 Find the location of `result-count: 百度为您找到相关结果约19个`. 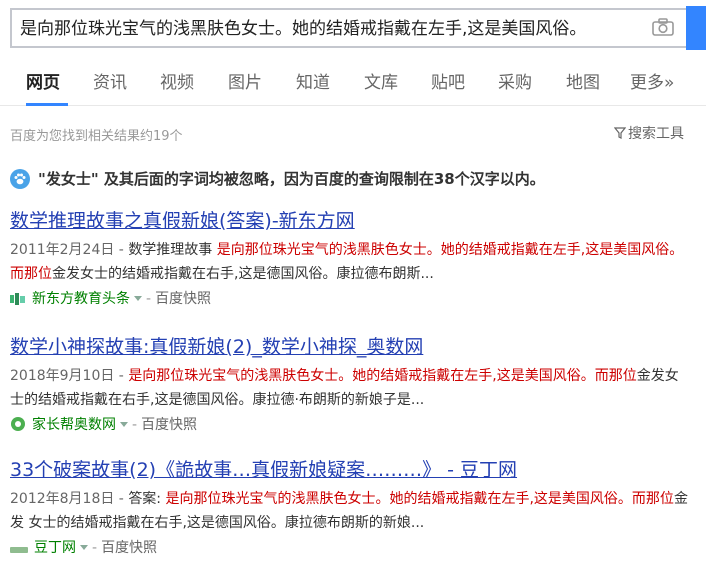

result-count: 百度为您找到相关结果约19个 is located at coordinates (96, 136).